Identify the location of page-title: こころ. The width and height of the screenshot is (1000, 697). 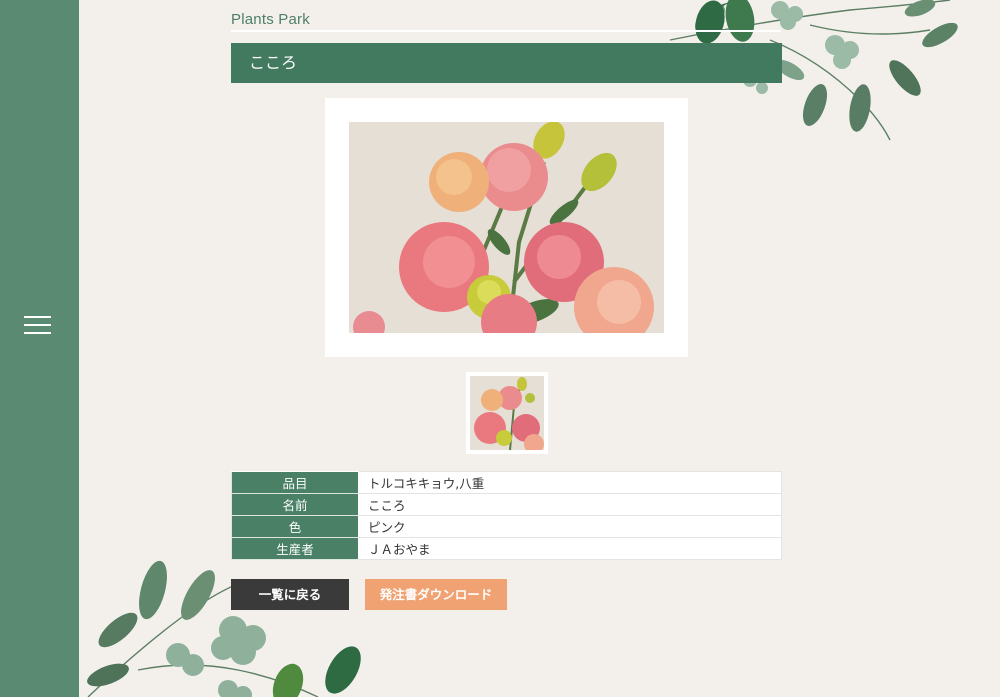
(506, 63).